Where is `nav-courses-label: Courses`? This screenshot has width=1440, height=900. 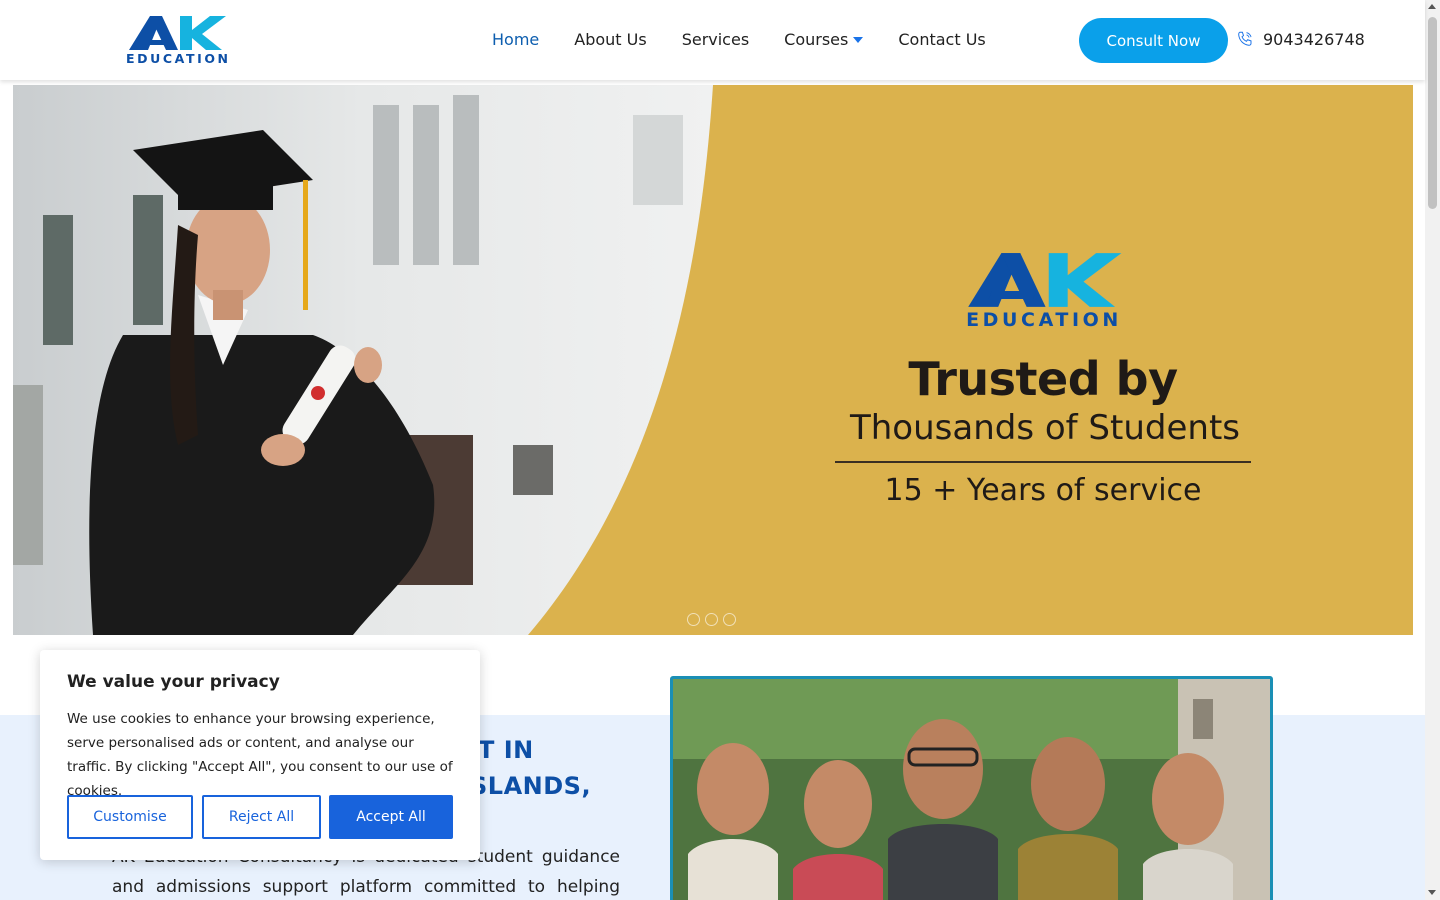
nav-courses-label: Courses is located at coordinates (816, 39).